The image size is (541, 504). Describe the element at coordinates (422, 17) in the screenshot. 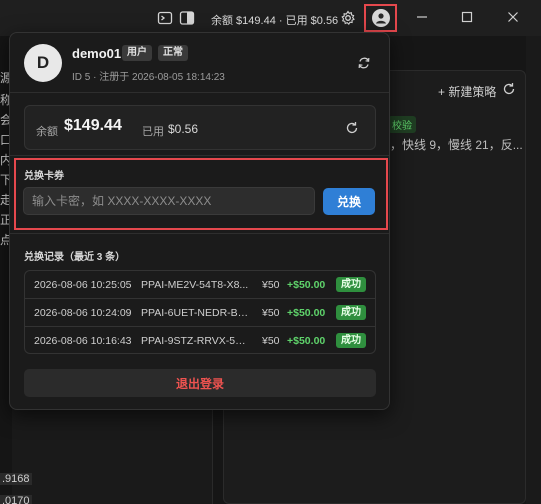

I see `minimize-icon` at that location.